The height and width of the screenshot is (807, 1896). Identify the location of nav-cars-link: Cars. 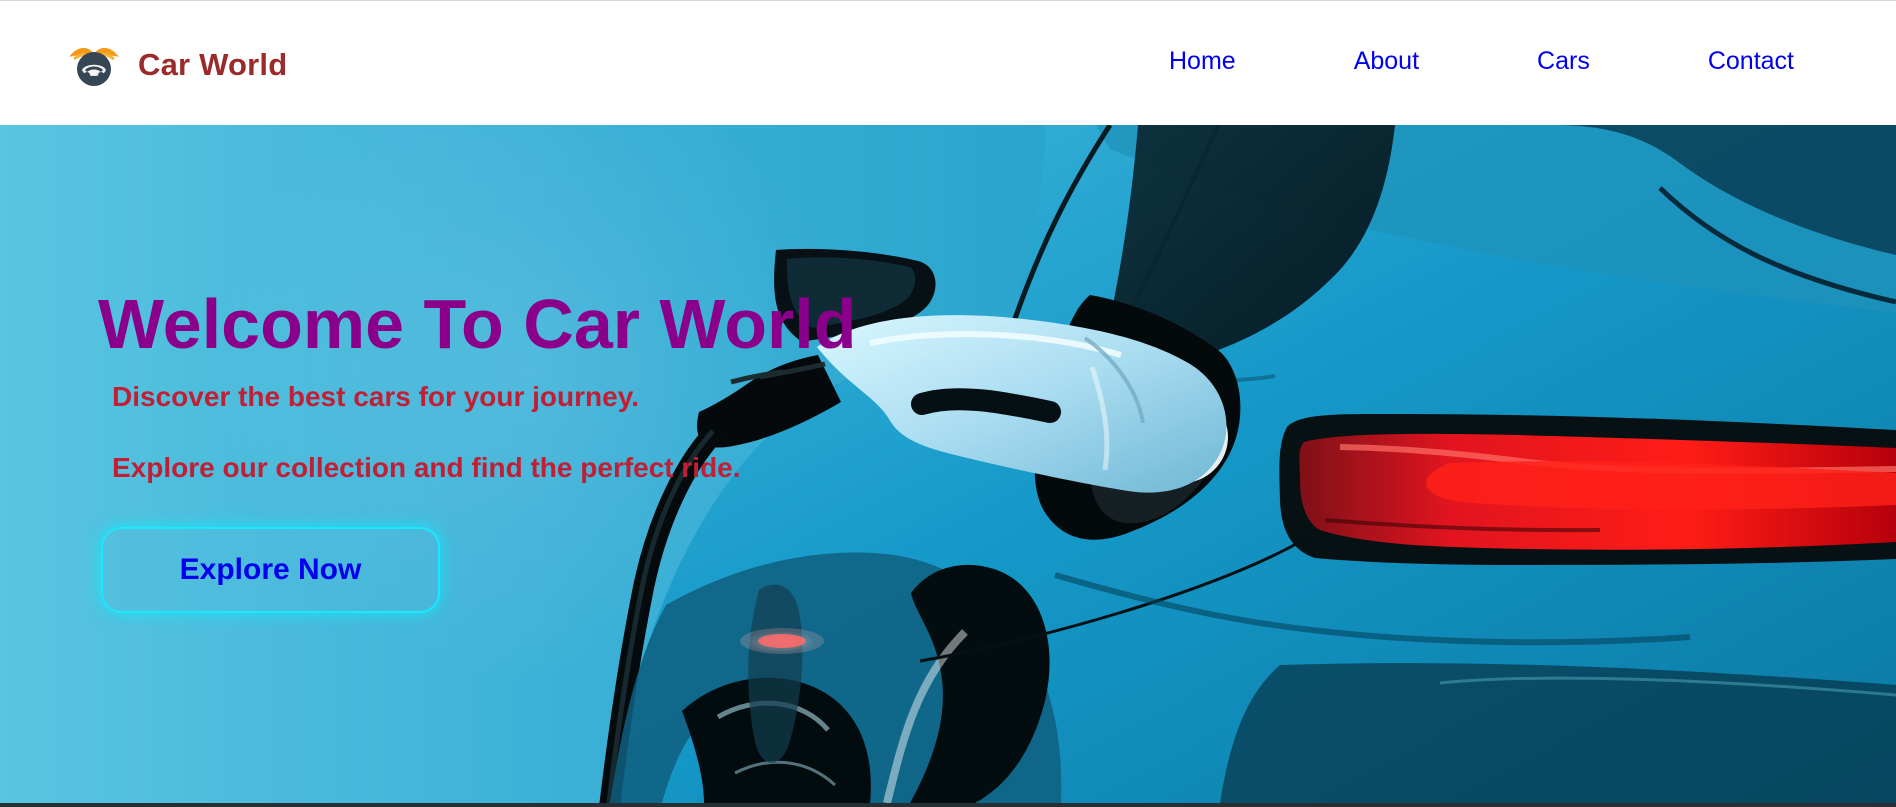
(1563, 61).